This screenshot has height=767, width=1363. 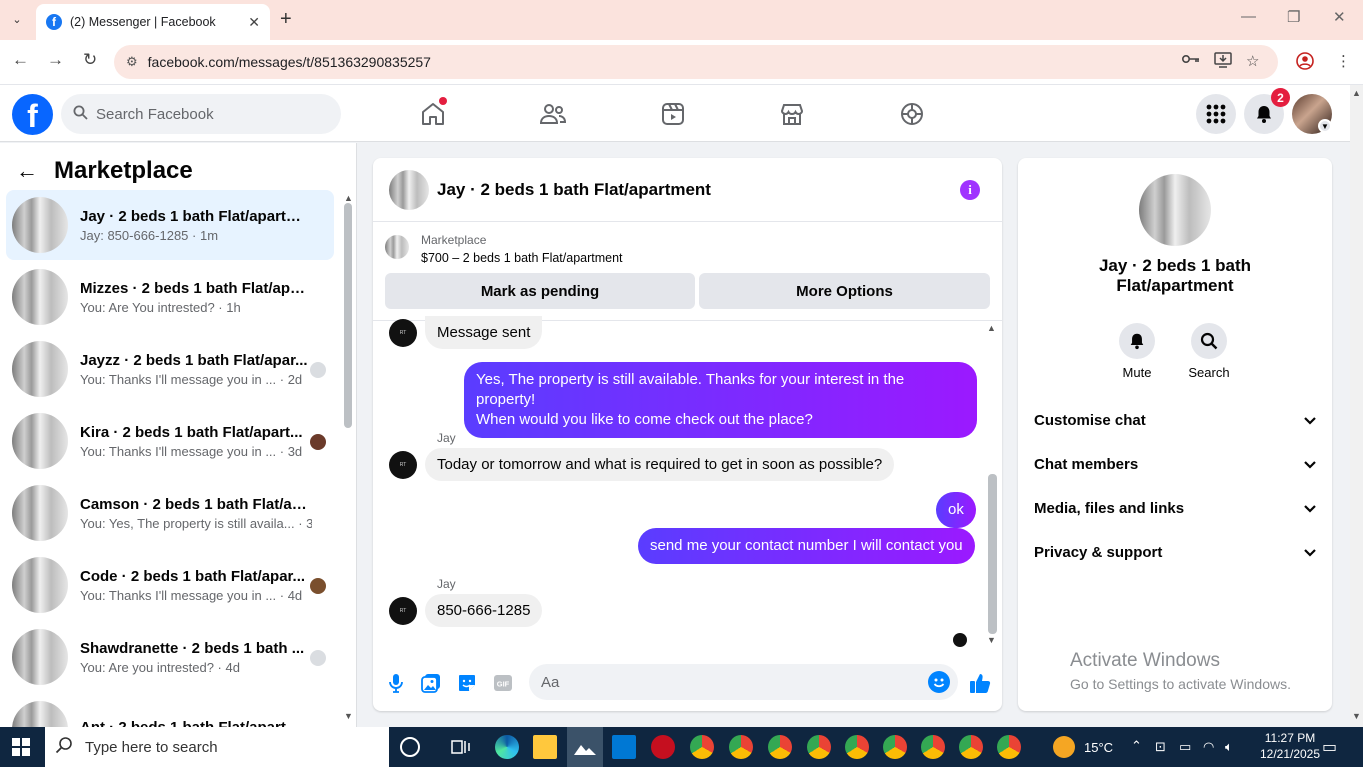 What do you see at coordinates (1329, 747) in the screenshot?
I see `notification-center-icon: ▭` at bounding box center [1329, 747].